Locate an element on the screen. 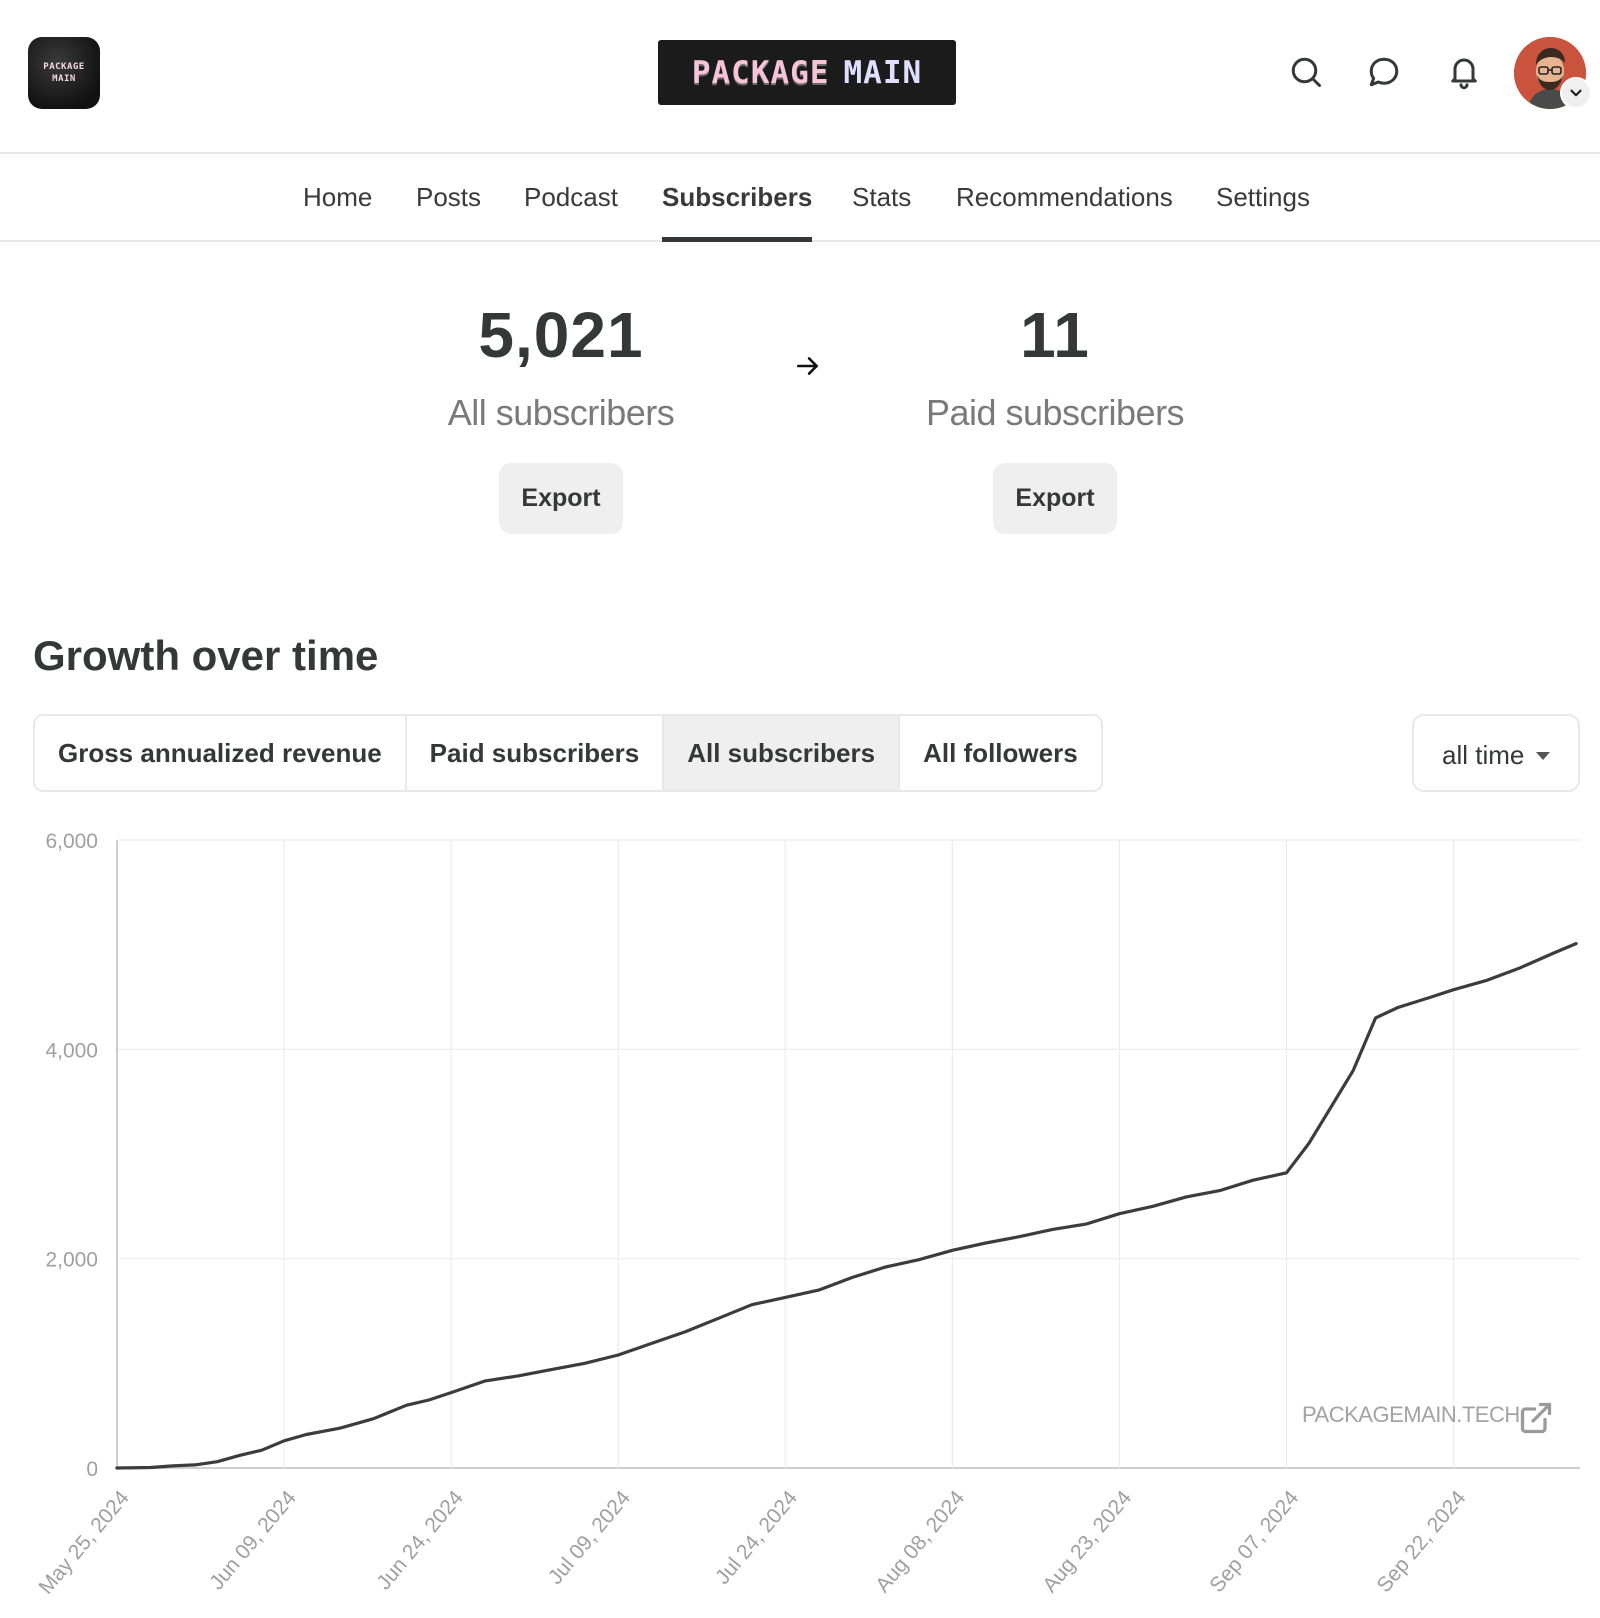  watermark-text: PACKAGEMAIN.TECH is located at coordinates (1411, 1414).